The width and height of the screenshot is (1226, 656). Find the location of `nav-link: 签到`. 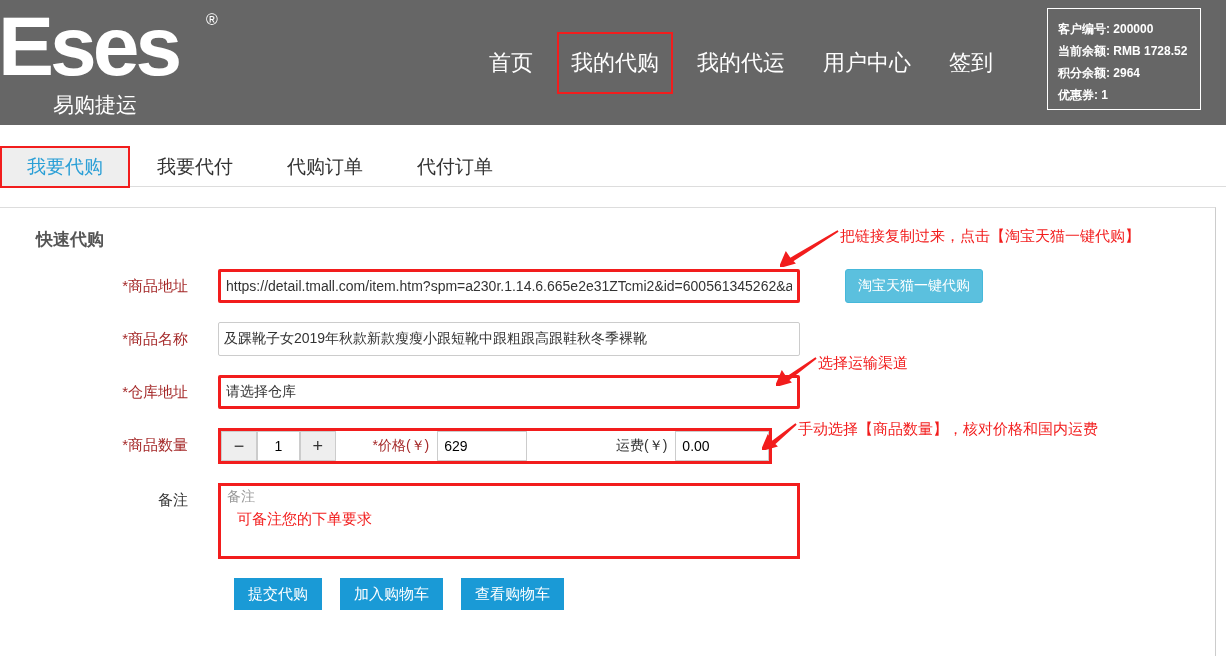

nav-link: 签到 is located at coordinates (971, 62).